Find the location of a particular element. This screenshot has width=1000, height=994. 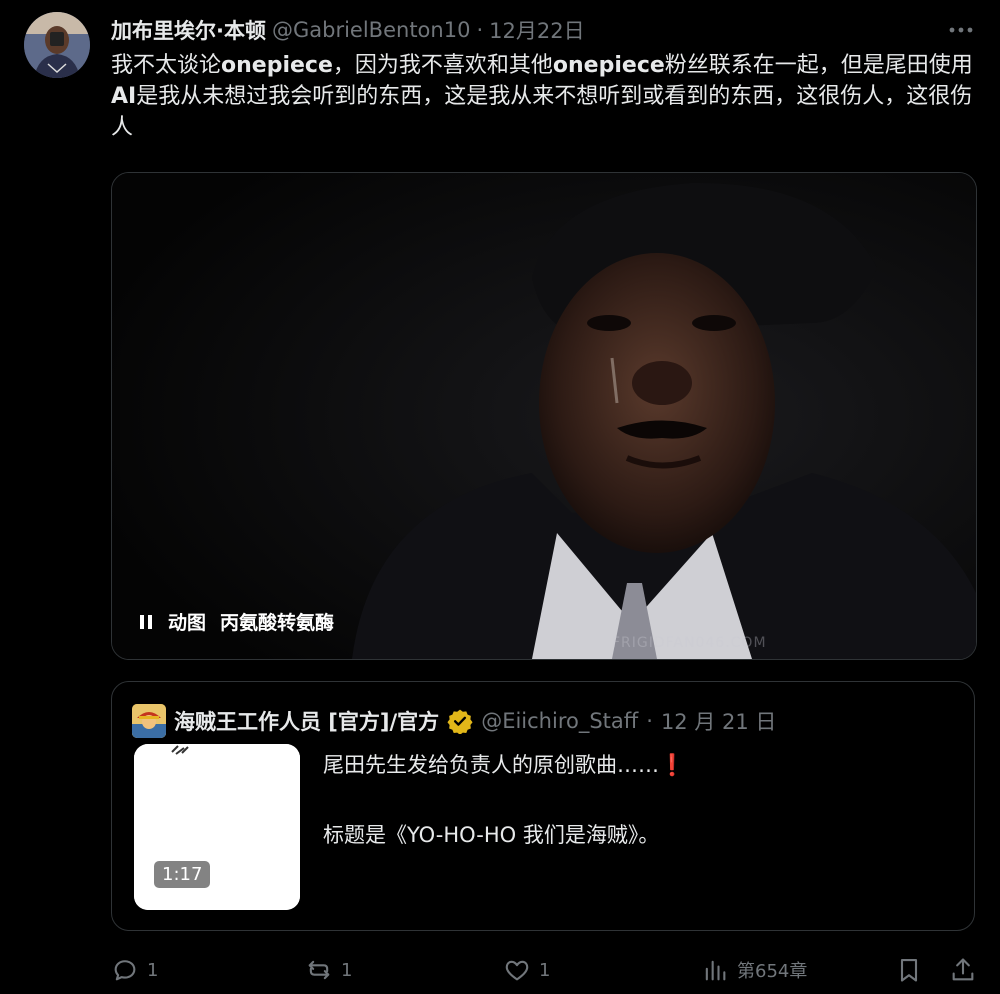

gif-controls: 动图 丙氨酸转氨酶 is located at coordinates (236, 621).